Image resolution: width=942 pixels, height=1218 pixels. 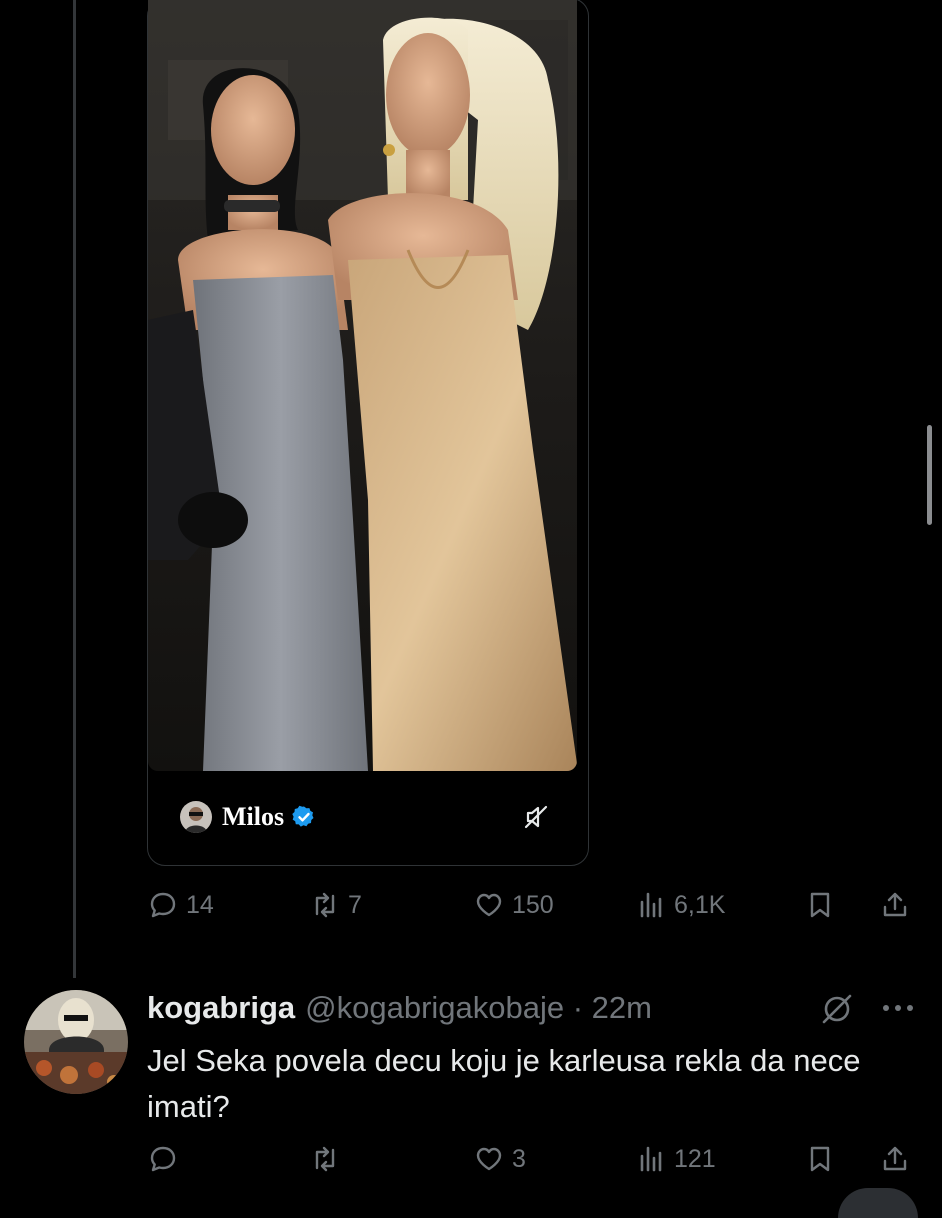 I want to click on reply-share-button, so click(x=895, y=1159).